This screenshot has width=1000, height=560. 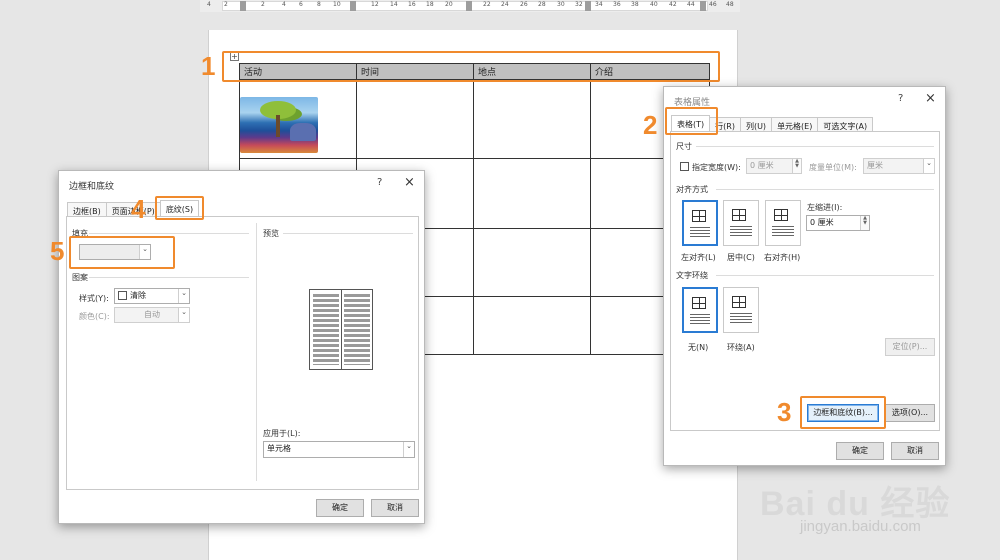 I want to click on ruler-number: 42, so click(x=673, y=4).